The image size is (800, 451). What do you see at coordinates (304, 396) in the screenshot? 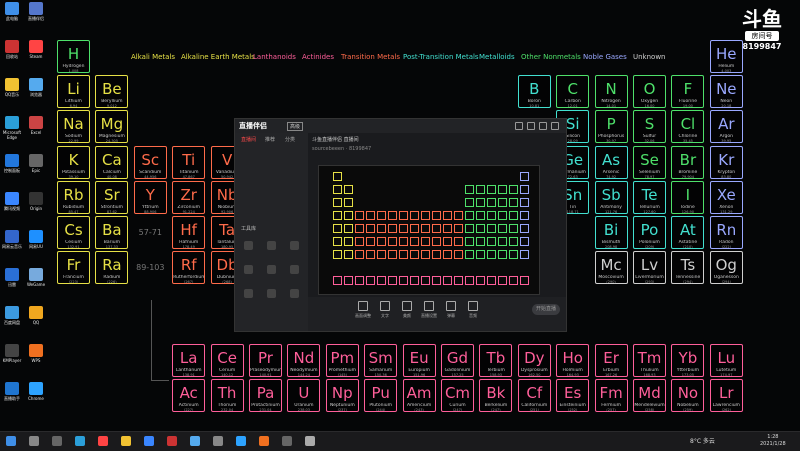
I see `element-u: U Uranium 238.03` at bounding box center [304, 396].